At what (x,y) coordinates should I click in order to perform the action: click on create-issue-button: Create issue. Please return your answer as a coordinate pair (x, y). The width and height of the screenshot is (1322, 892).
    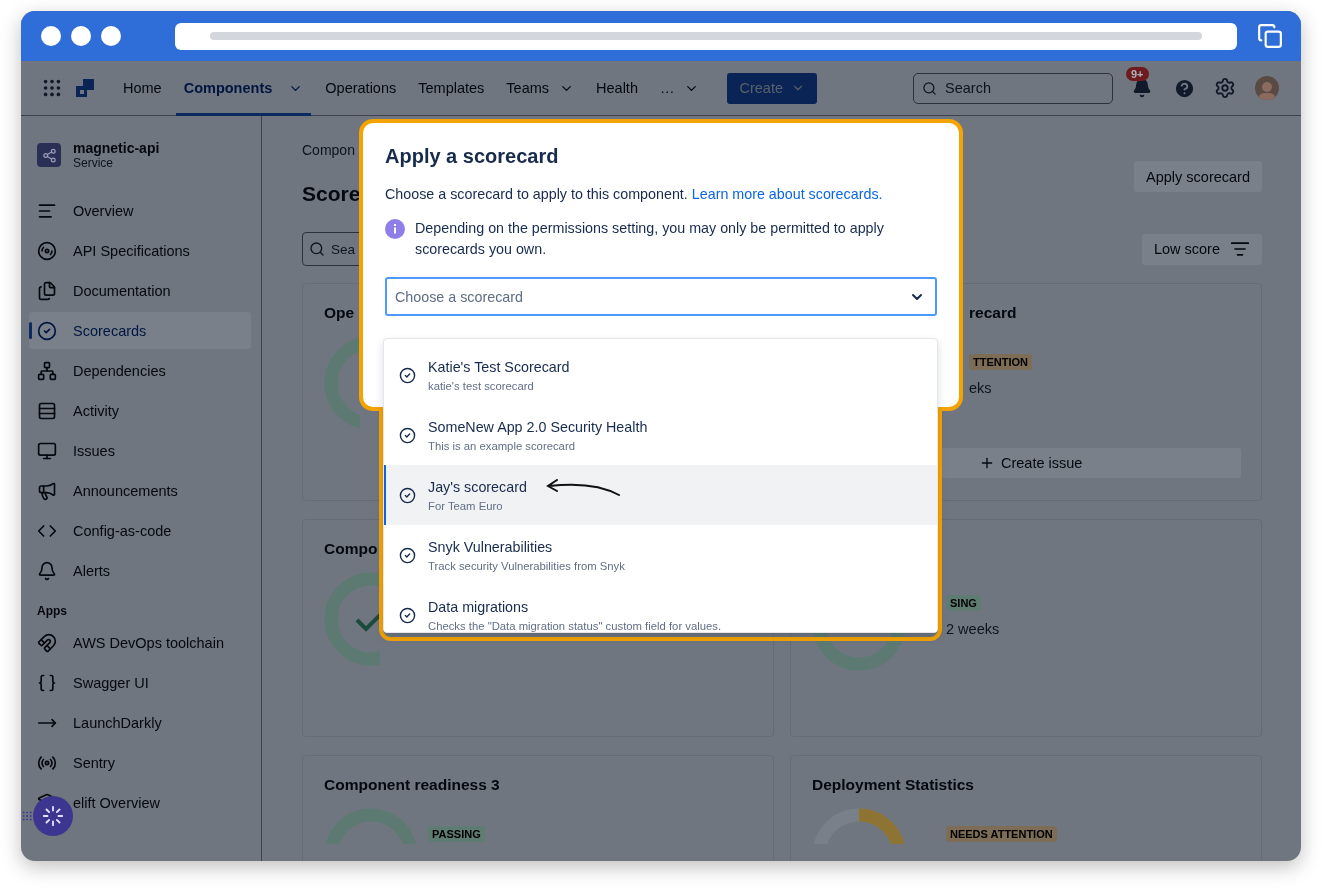
    Looking at the image, I should click on (1091, 463).